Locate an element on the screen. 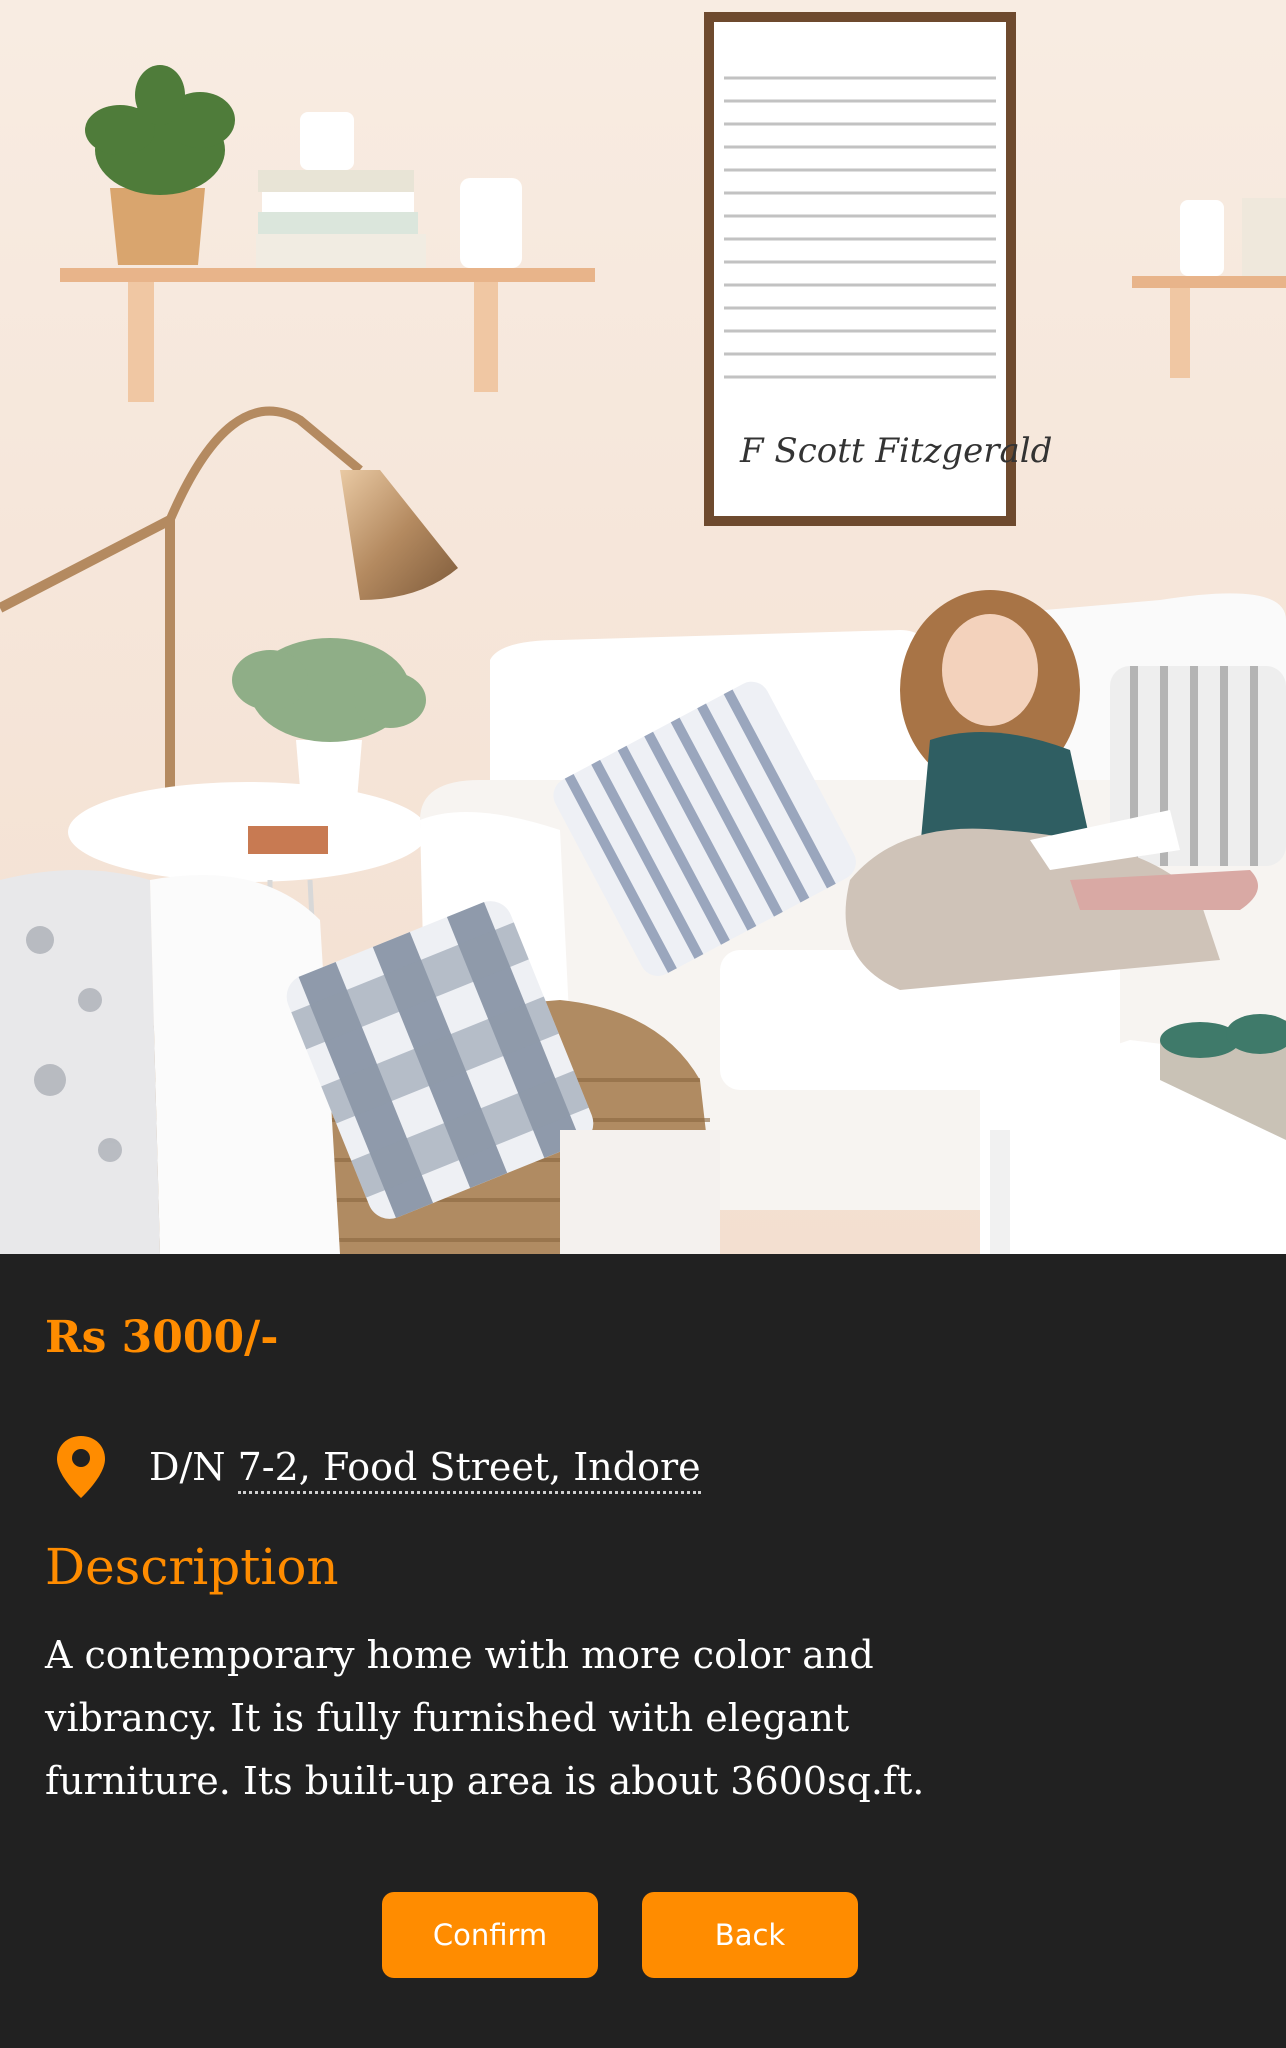 The image size is (1286, 2048). address-link: 7-2, Food Street, Indore is located at coordinates (469, 1469).